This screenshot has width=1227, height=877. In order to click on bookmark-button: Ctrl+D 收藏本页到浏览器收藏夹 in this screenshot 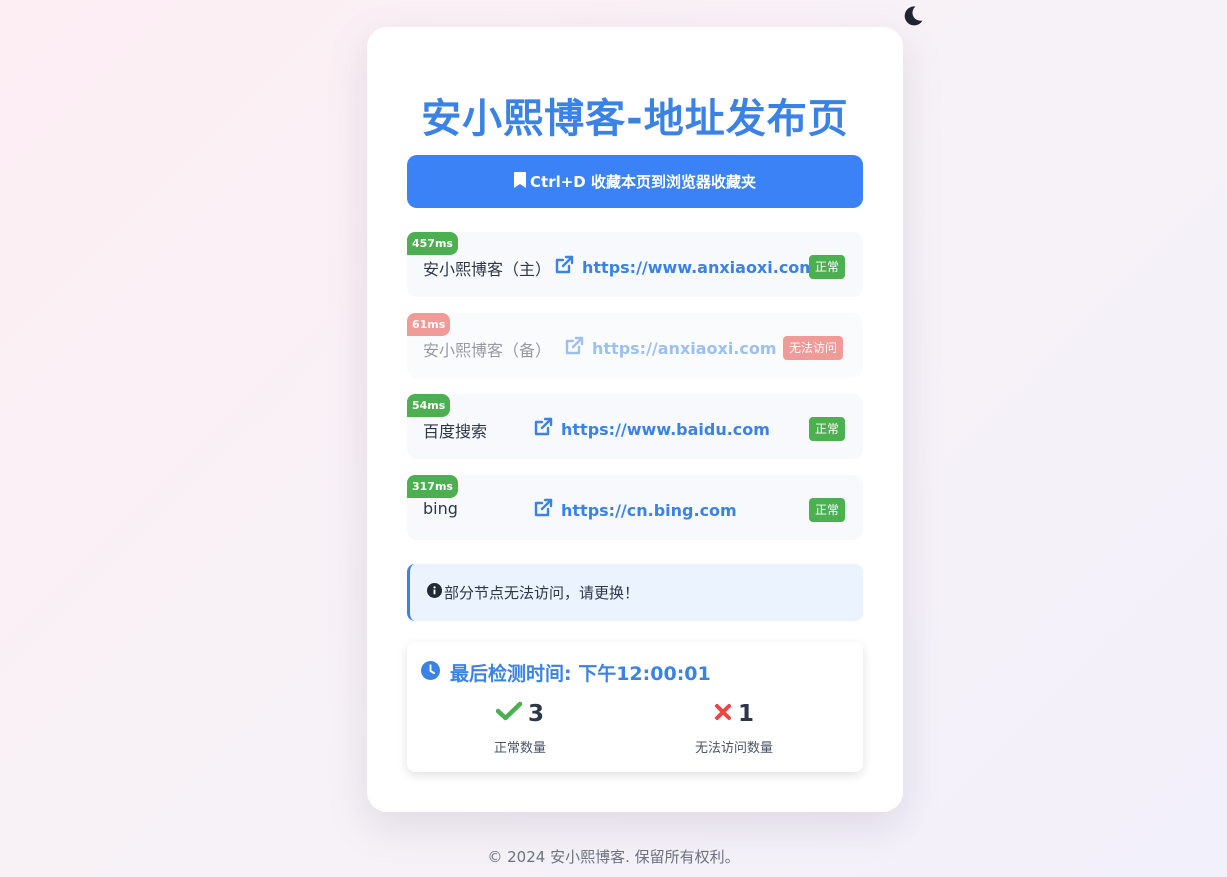, I will do `click(635, 181)`.